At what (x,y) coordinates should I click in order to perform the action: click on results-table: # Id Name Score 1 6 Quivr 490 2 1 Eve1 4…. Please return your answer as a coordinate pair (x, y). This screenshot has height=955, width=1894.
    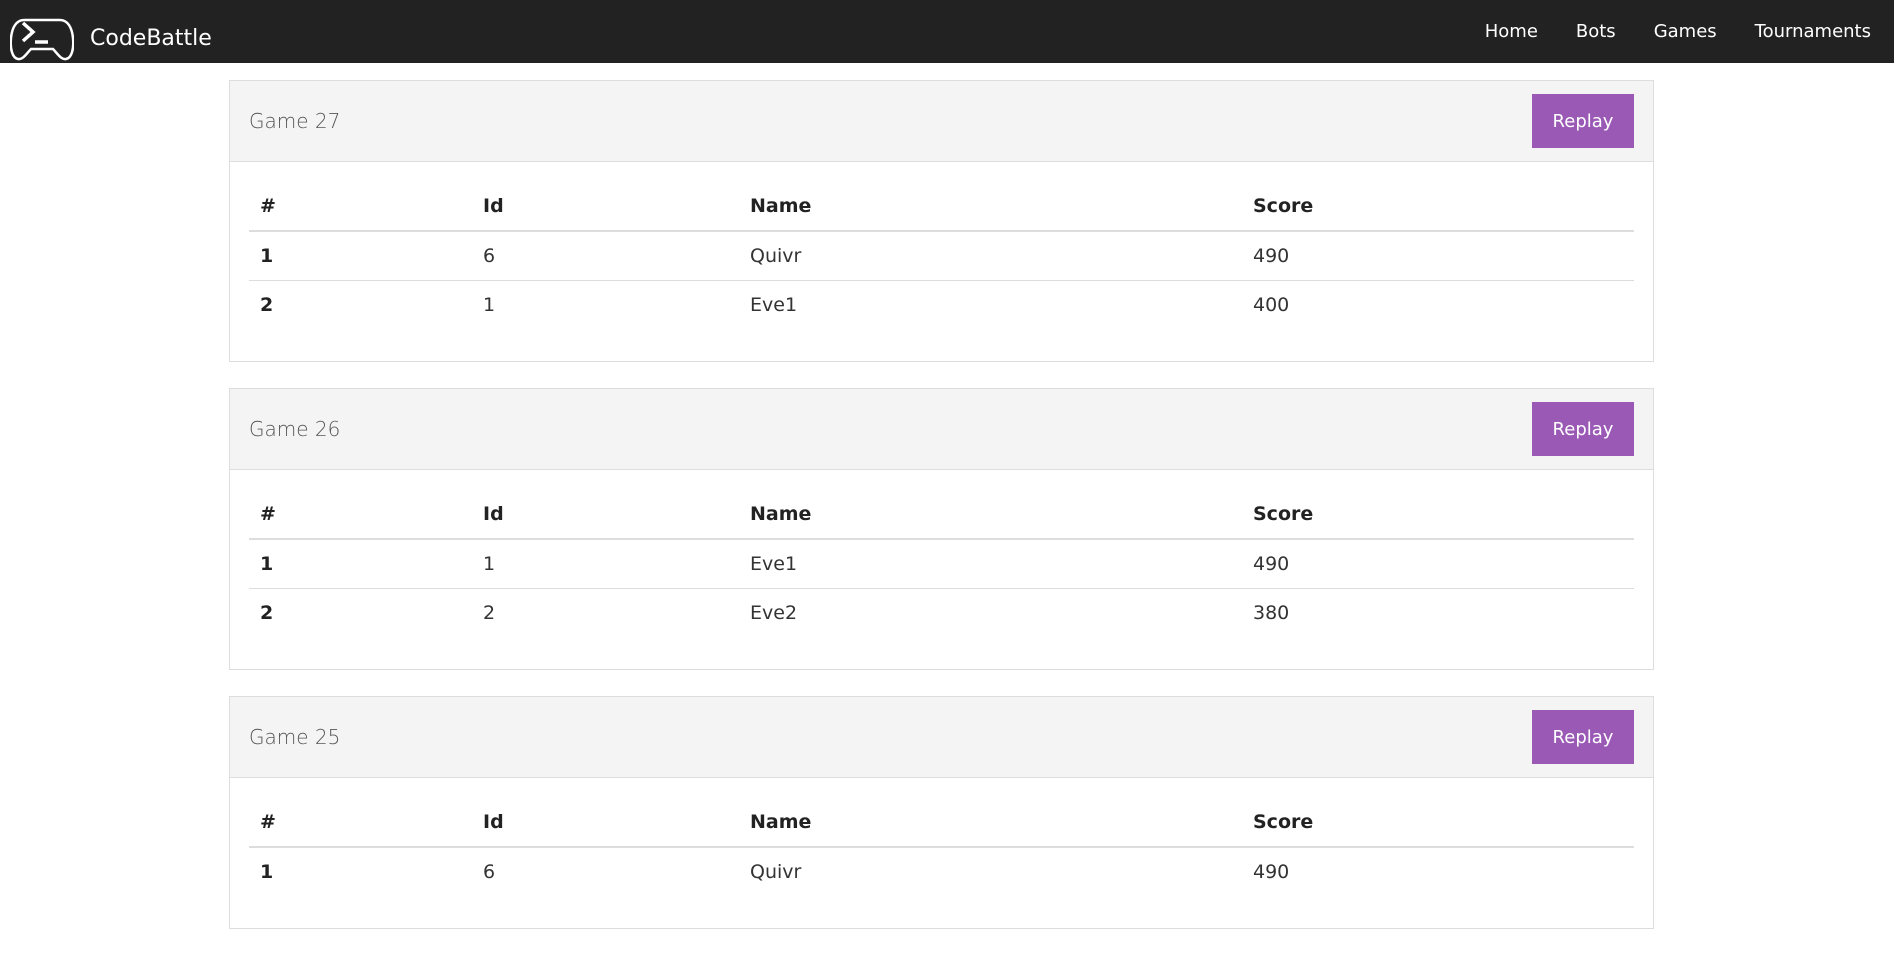
    Looking at the image, I should click on (941, 255).